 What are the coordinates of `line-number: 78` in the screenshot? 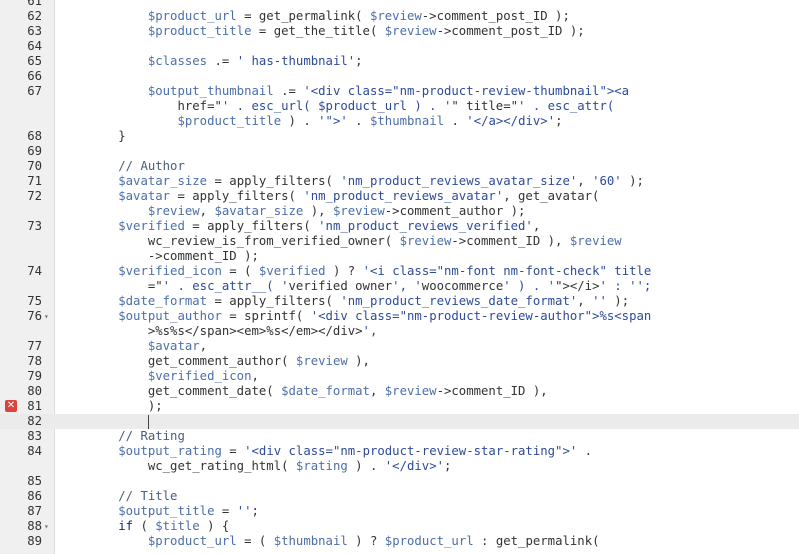 It's located at (34, 361).